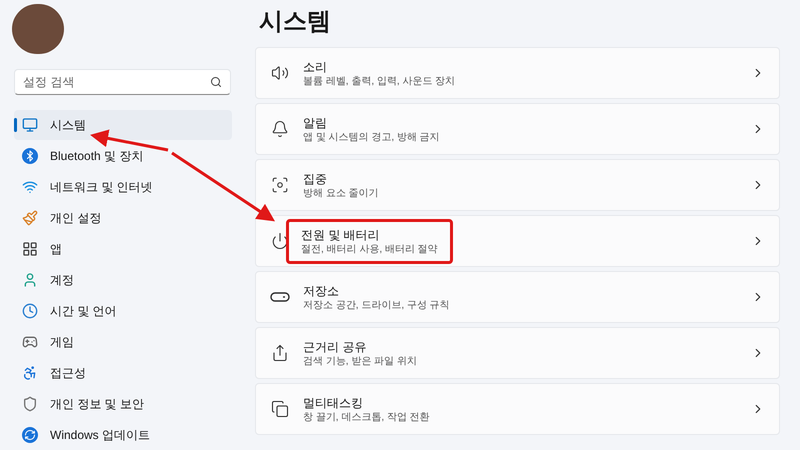 This screenshot has height=450, width=800. What do you see at coordinates (116, 81) in the screenshot?
I see `search-input: 설정 검색` at bounding box center [116, 81].